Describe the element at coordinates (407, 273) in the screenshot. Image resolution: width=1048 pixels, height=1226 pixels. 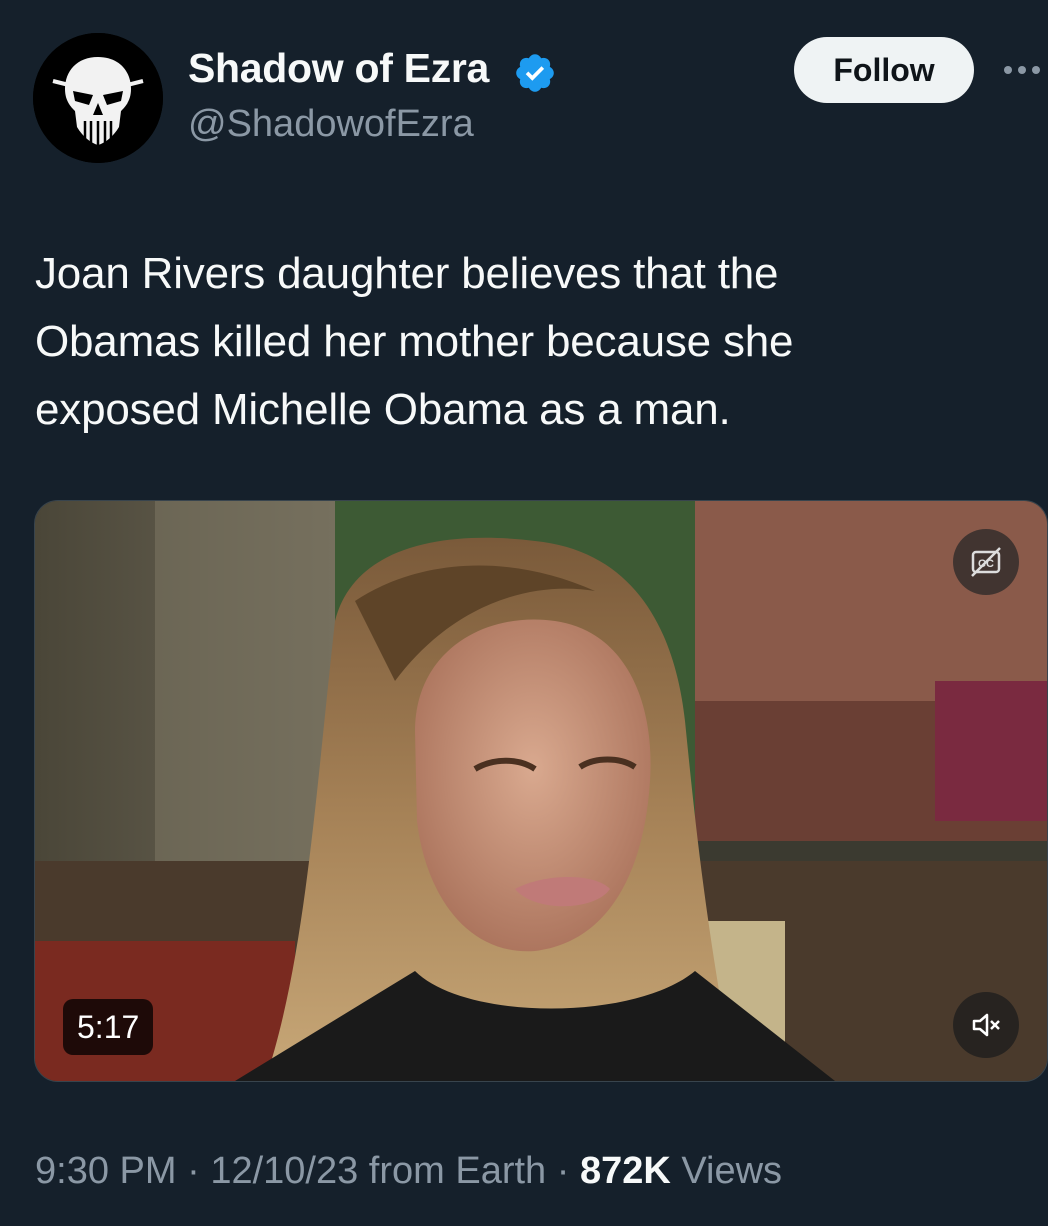
I see `tweet-text-line: Joan Rivers daughter believes that the` at that location.